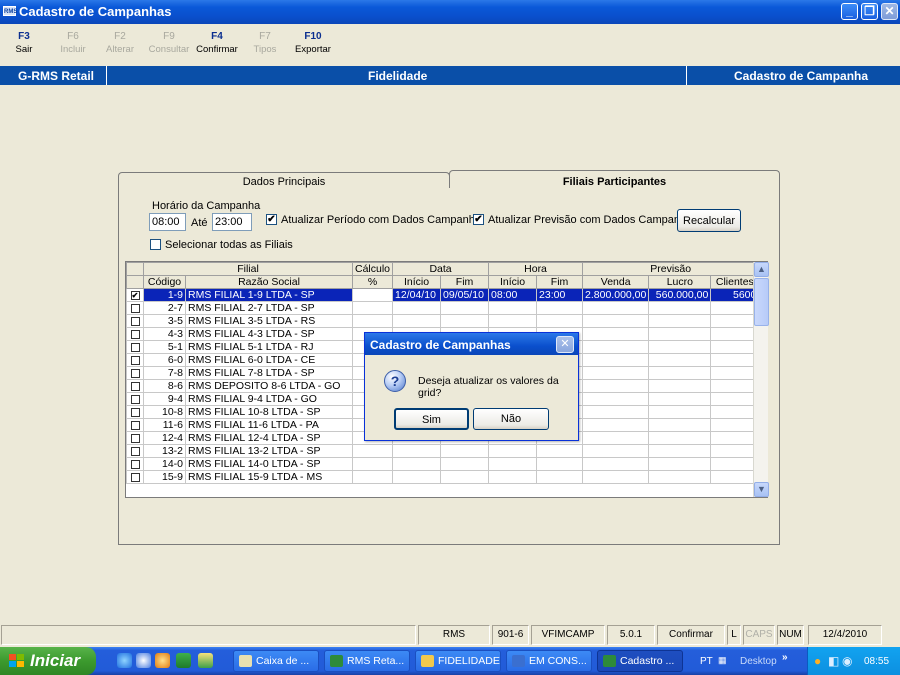 This screenshot has width=900, height=675. What do you see at coordinates (269, 477) in the screenshot?
I see `cell-razao-social: RMS FILIAL 15-9 LTDA - MS` at bounding box center [269, 477].